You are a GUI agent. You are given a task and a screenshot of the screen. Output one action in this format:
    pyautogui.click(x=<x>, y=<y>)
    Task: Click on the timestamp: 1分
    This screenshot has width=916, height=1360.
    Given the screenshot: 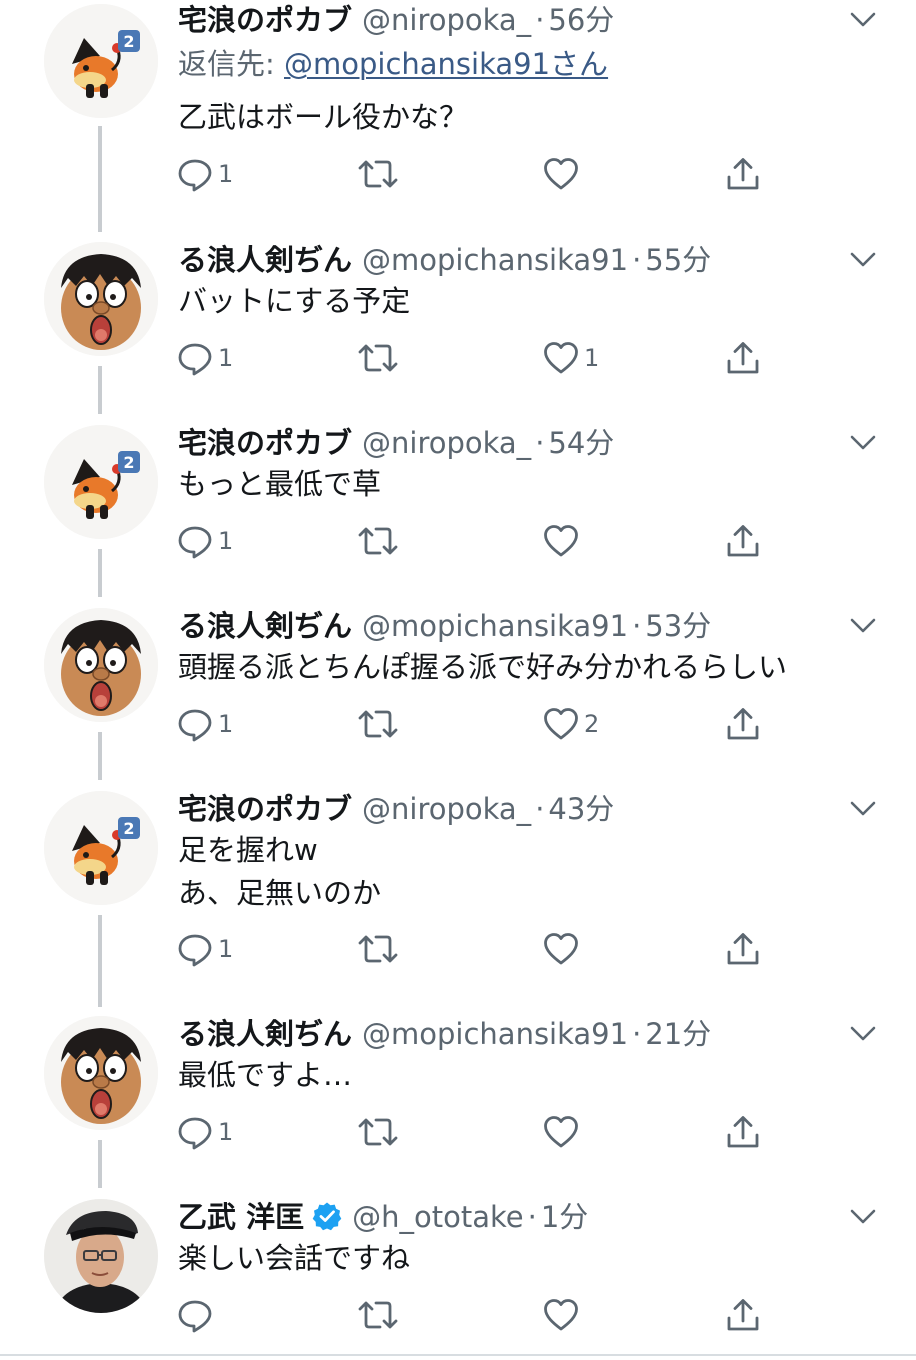 What is the action you would take?
    pyautogui.click(x=564, y=1217)
    